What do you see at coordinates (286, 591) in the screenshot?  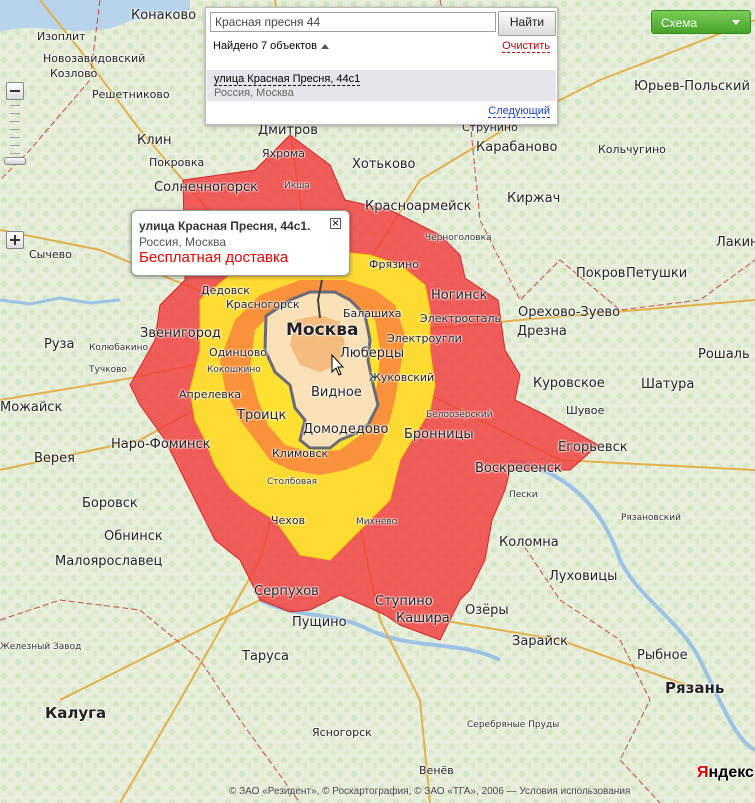 I see `label-serpukhov: Серпухов` at bounding box center [286, 591].